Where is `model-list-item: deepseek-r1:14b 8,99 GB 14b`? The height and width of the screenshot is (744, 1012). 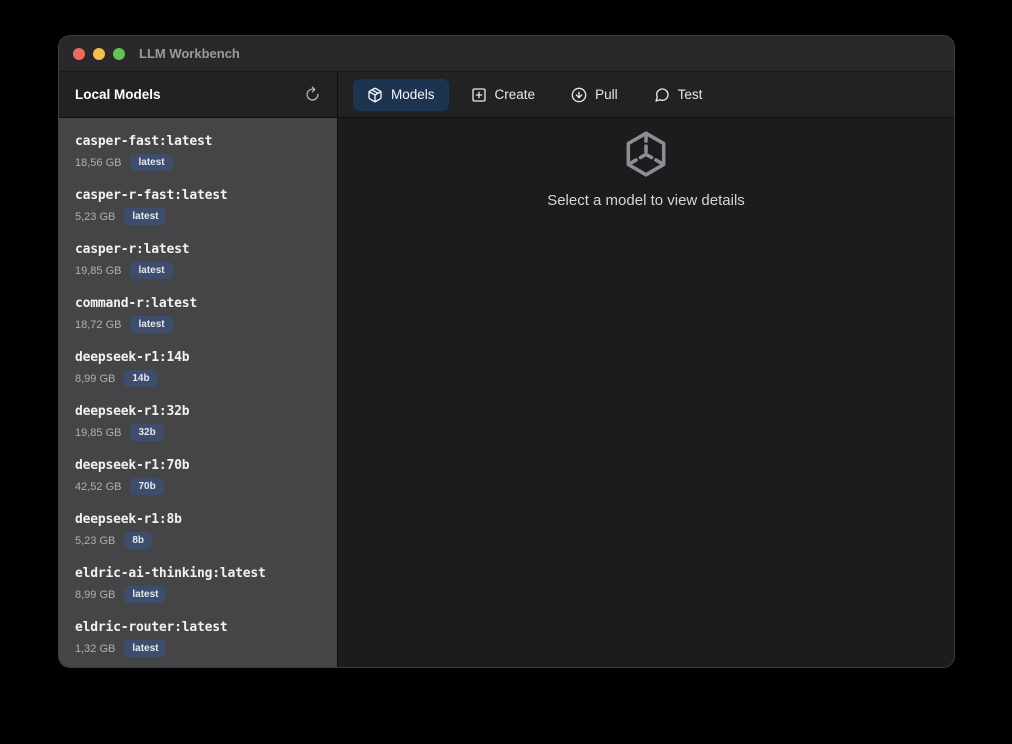 model-list-item: deepseek-r1:14b 8,99 GB 14b is located at coordinates (198, 369).